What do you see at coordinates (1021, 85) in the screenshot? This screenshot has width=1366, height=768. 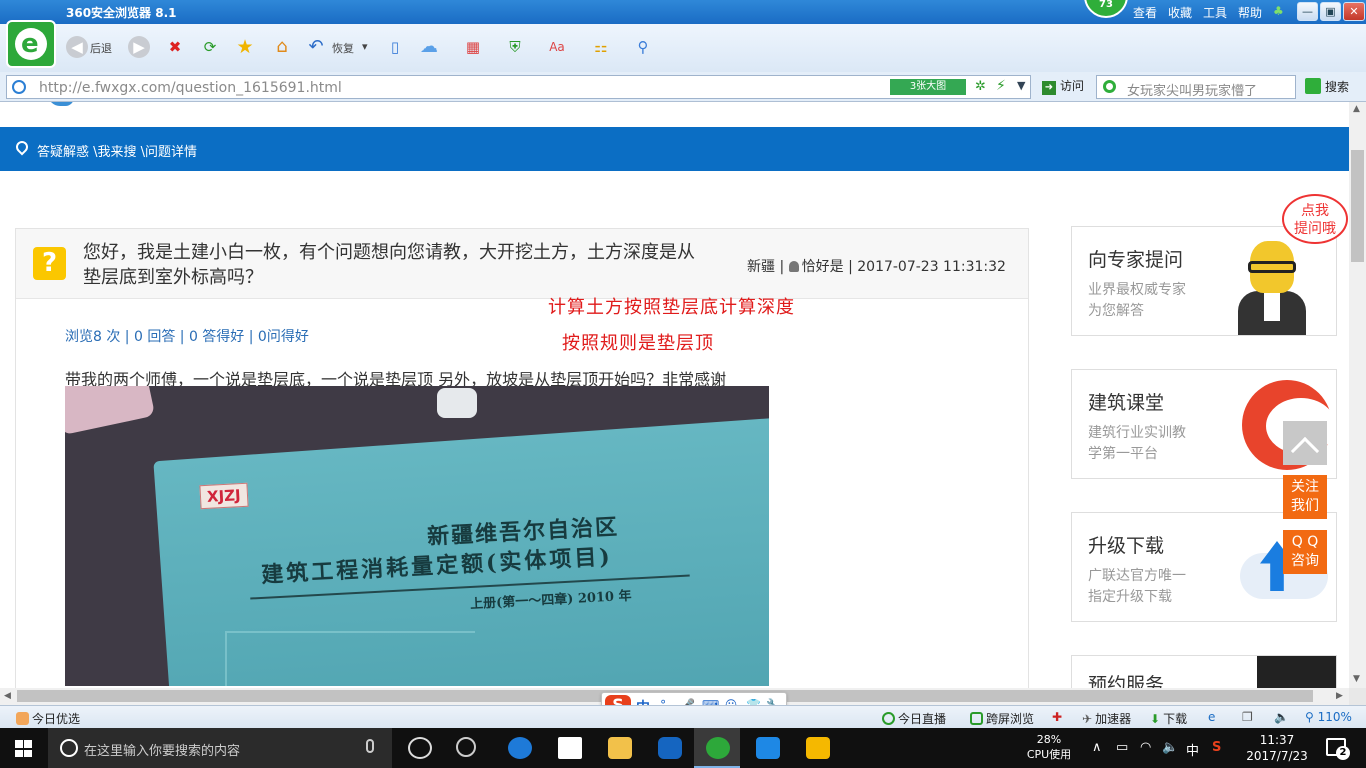 I see `address-dropdown-icon: ▼` at bounding box center [1021, 85].